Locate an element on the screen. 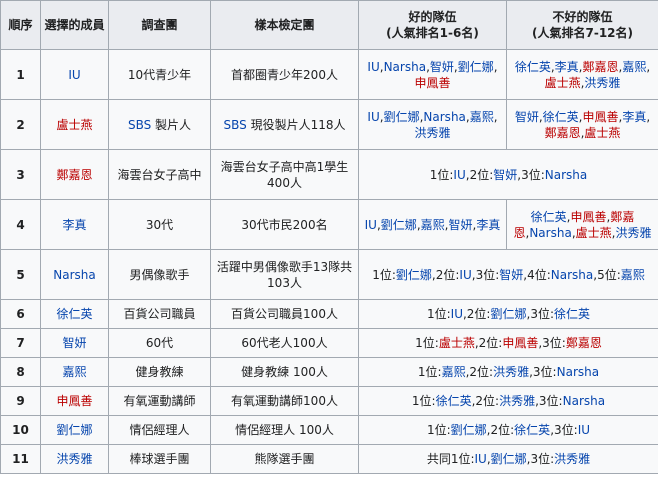 This screenshot has height=494, width=658. sample-cell: 首都圈青少年200人 is located at coordinates (284, 74).